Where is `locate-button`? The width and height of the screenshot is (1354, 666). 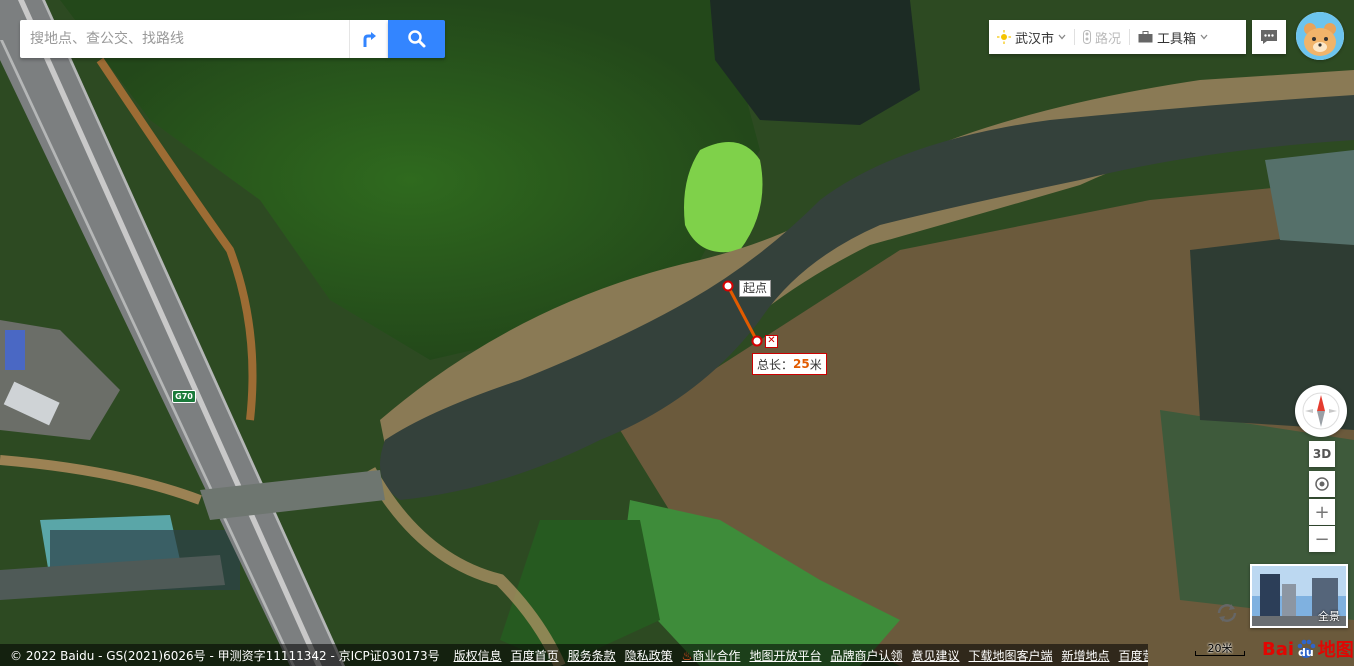
locate-button is located at coordinates (1322, 484).